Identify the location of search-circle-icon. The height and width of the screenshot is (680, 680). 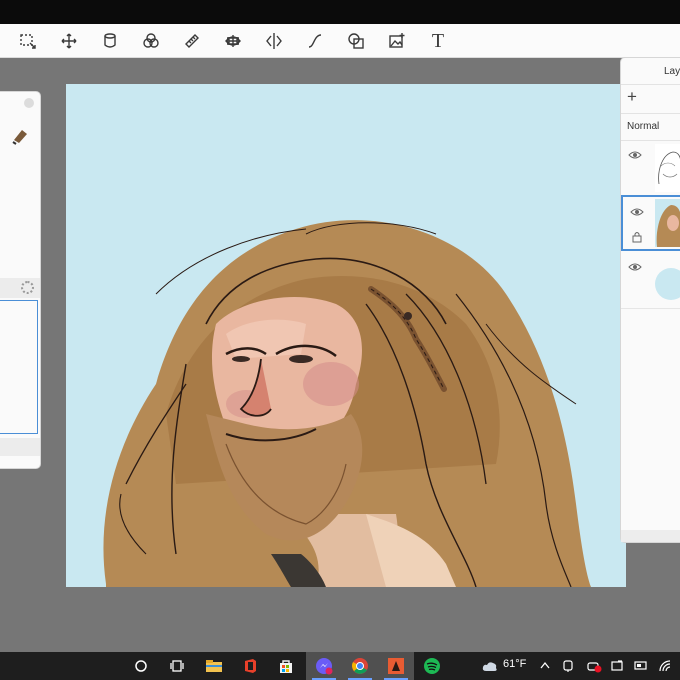
(141, 666).